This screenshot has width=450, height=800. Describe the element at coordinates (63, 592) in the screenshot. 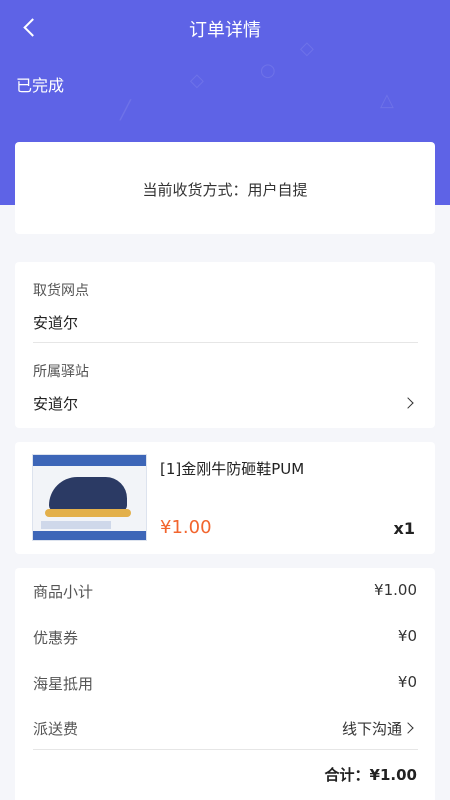

I see `subtotal-label: 商品小计` at that location.